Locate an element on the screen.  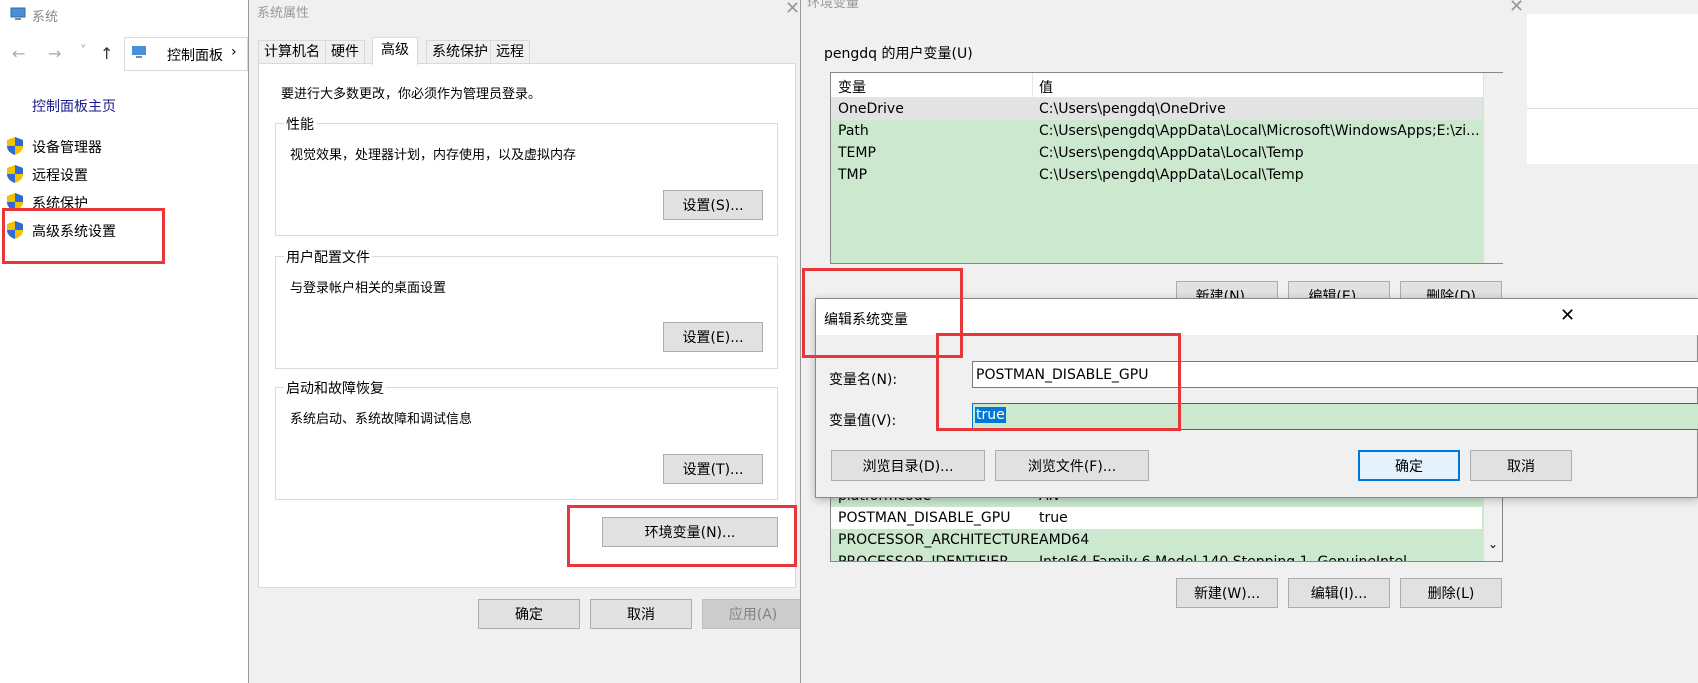
variable-name-label: 变量名(N): is located at coordinates (863, 380).